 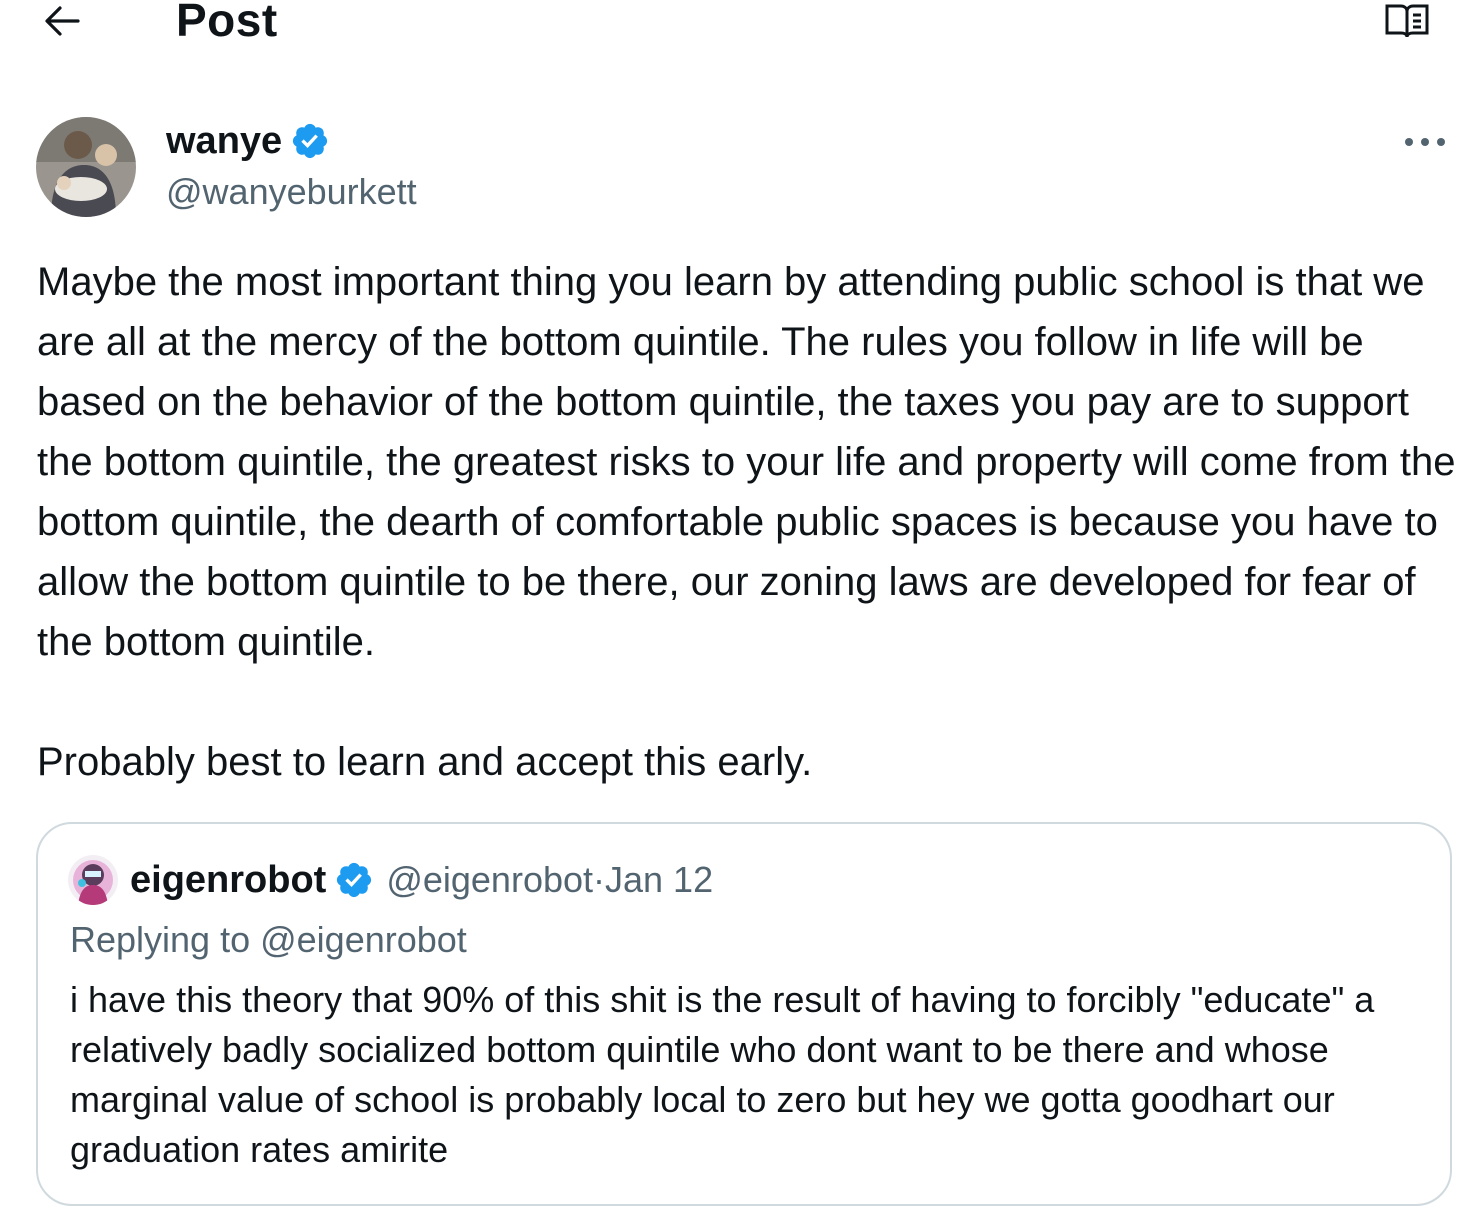 I want to click on quoted-post-header: eigenrobot @eigenrobot · Jan 12, so click(x=390, y=880).